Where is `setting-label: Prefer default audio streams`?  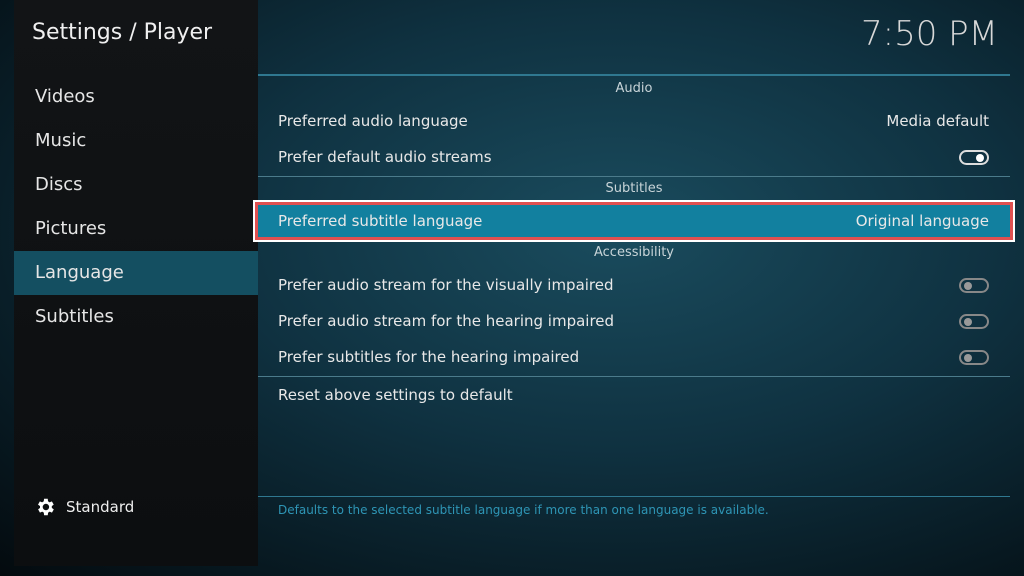
setting-label: Prefer default audio streams is located at coordinates (385, 157).